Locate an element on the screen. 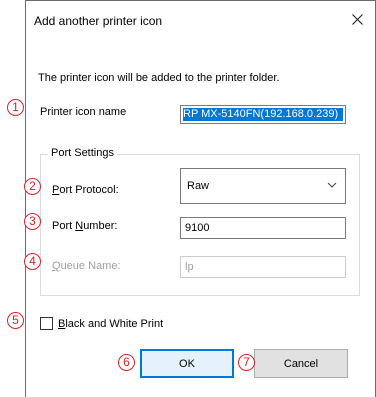  port-settings-label: Port Settings is located at coordinates (82, 153).